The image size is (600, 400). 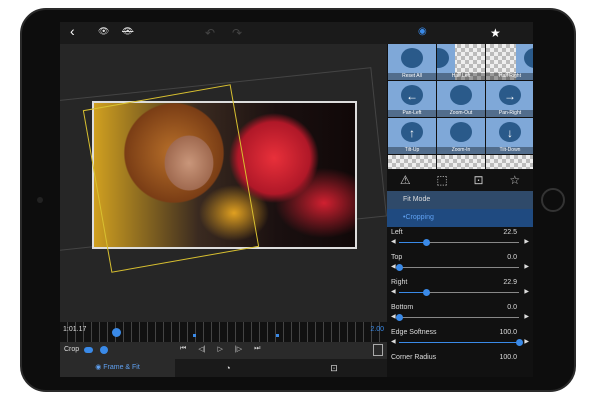 I want to click on step-forward-button: |▷, so click(x=238, y=349).